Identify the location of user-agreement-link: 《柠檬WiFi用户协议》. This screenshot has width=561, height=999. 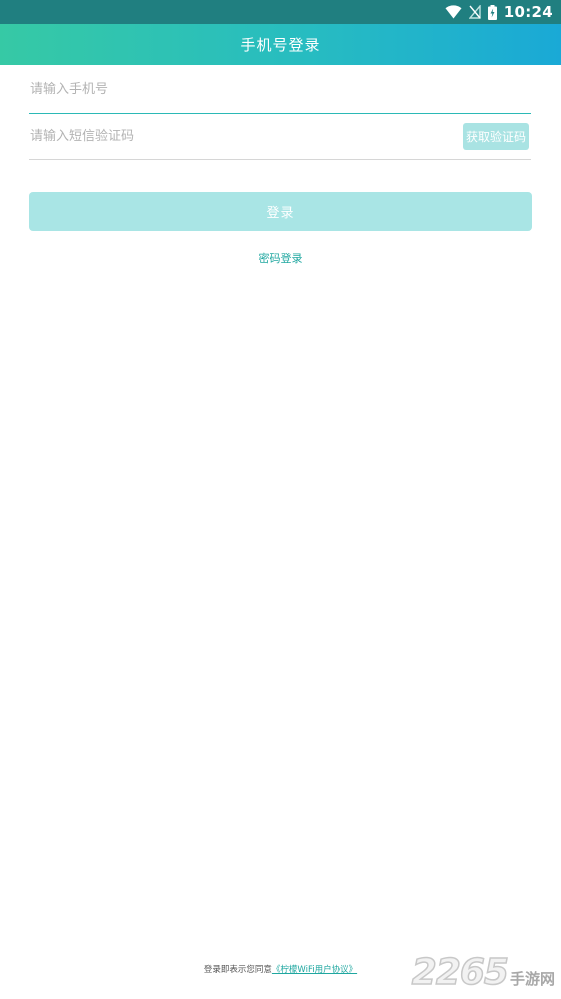
(314, 970).